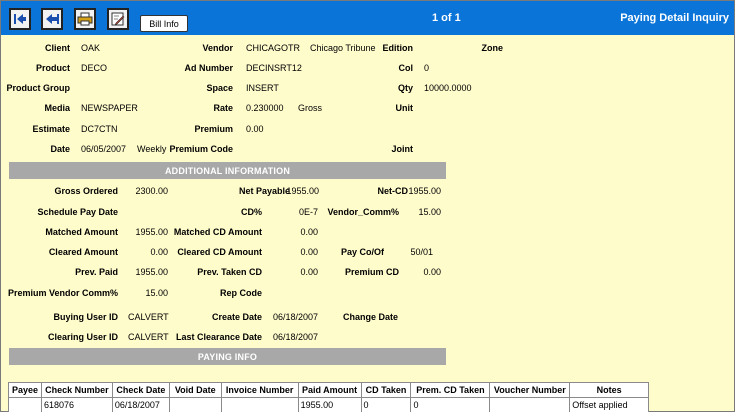 Image resolution: width=735 pixels, height=412 pixels. What do you see at coordinates (255, 129) in the screenshot?
I see `premium-value: 0.00` at bounding box center [255, 129].